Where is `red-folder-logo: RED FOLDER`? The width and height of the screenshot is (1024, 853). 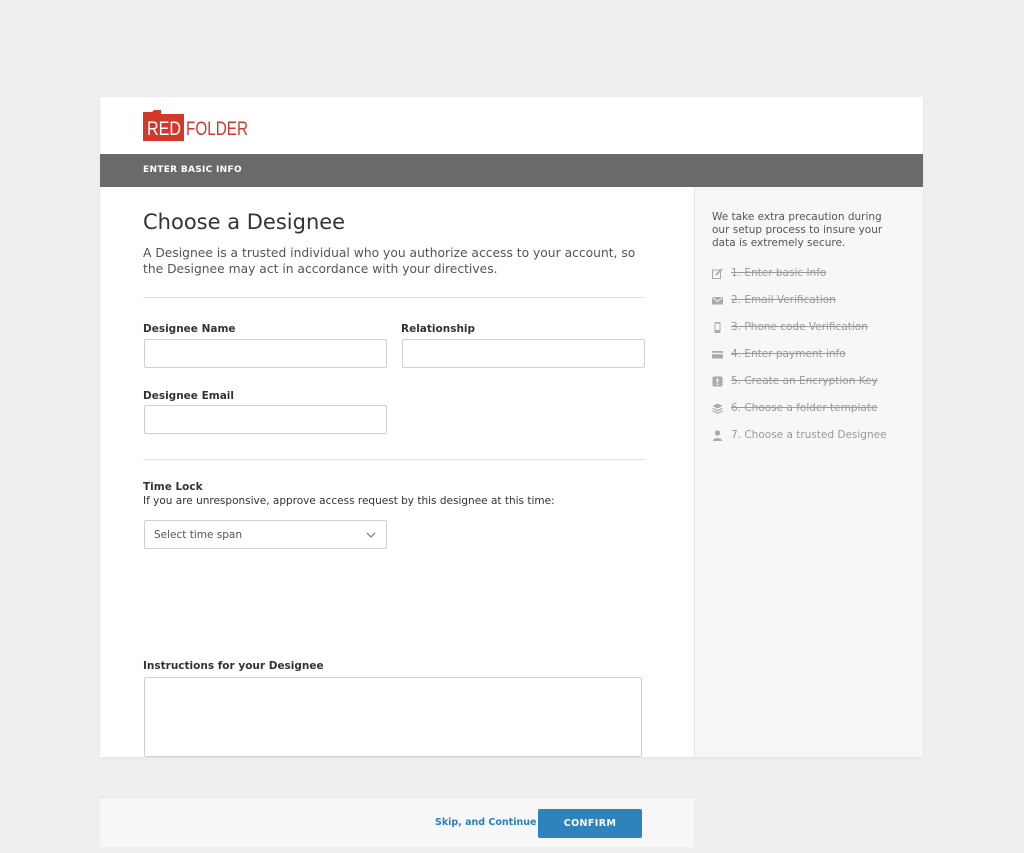
red-folder-logo: RED FOLDER is located at coordinates (195, 125).